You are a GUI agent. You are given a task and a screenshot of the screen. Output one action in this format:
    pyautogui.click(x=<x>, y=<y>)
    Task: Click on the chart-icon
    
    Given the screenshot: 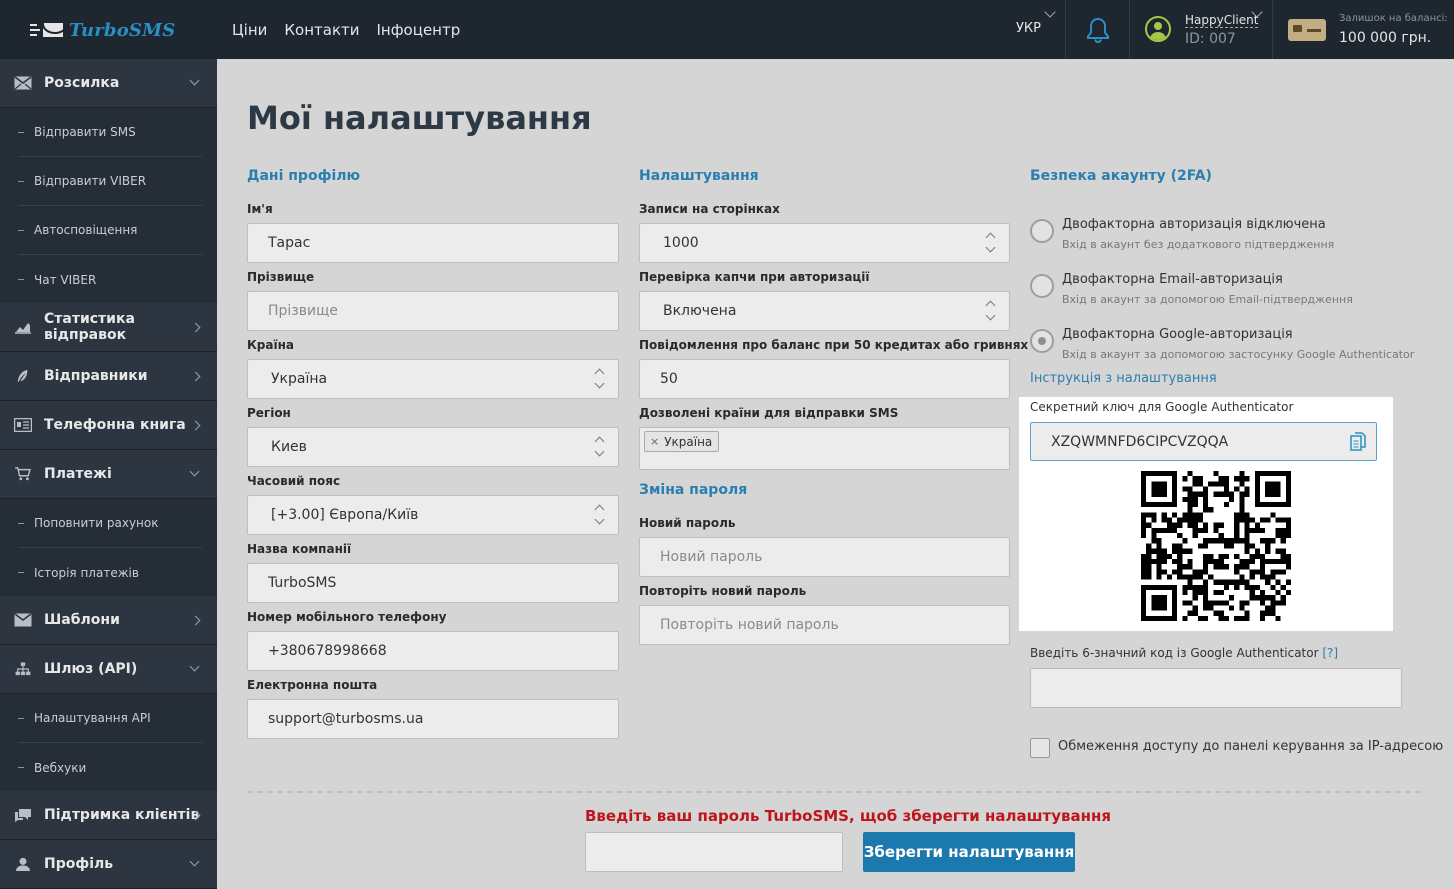 What is the action you would take?
    pyautogui.click(x=23, y=328)
    